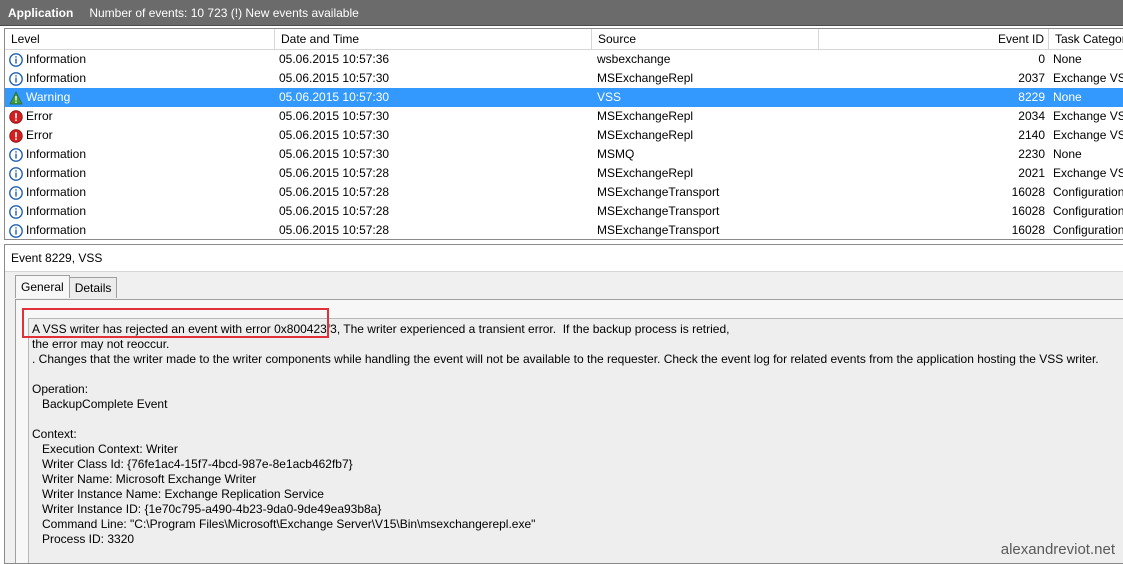  I want to click on warning-icon, so click(16, 97).